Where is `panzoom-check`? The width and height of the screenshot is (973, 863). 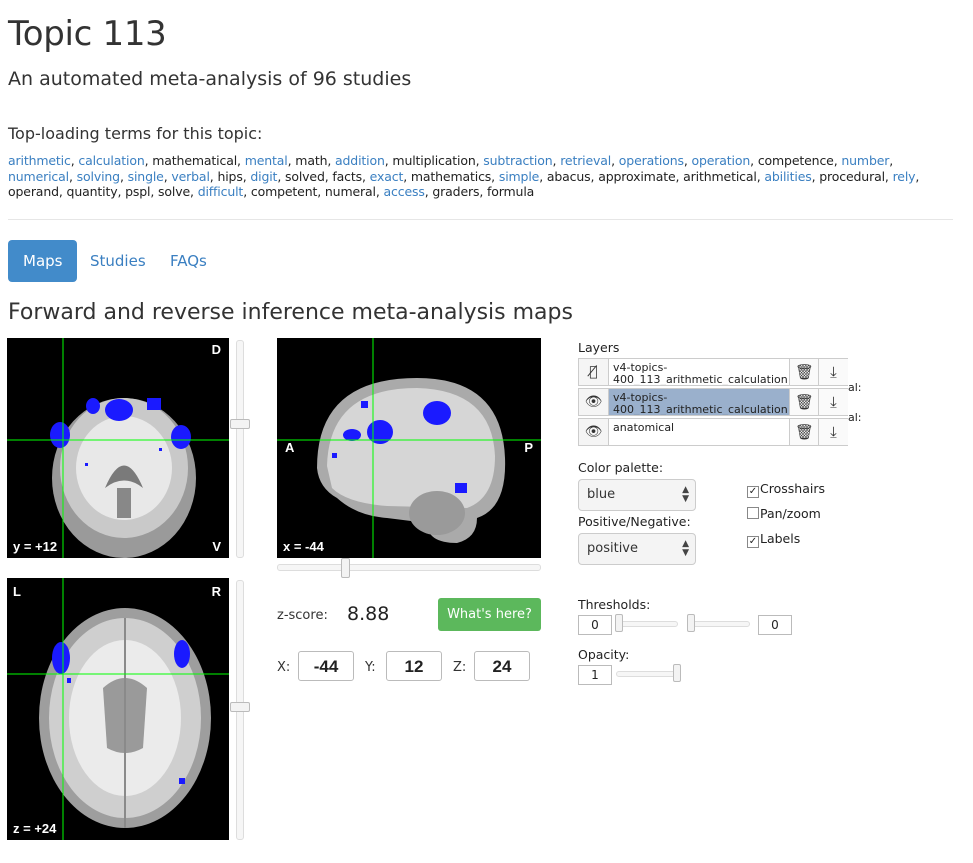 panzoom-check is located at coordinates (753, 513).